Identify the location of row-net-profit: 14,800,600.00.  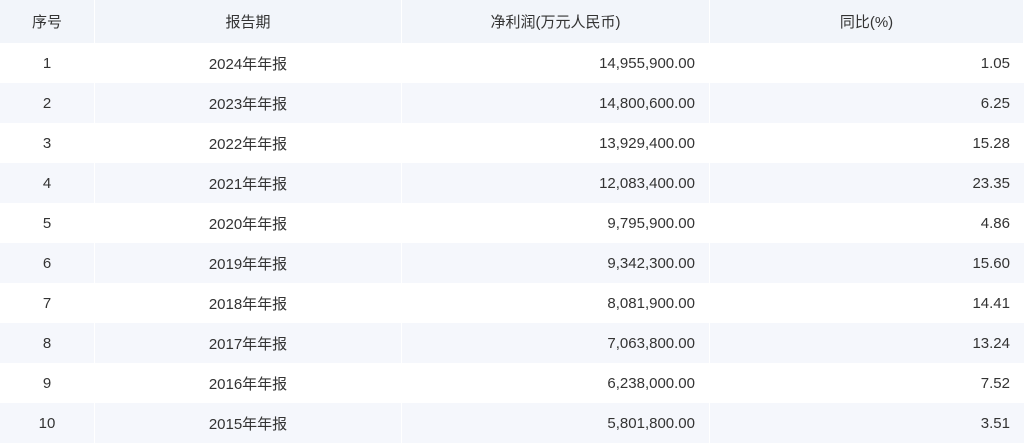
(556, 103).